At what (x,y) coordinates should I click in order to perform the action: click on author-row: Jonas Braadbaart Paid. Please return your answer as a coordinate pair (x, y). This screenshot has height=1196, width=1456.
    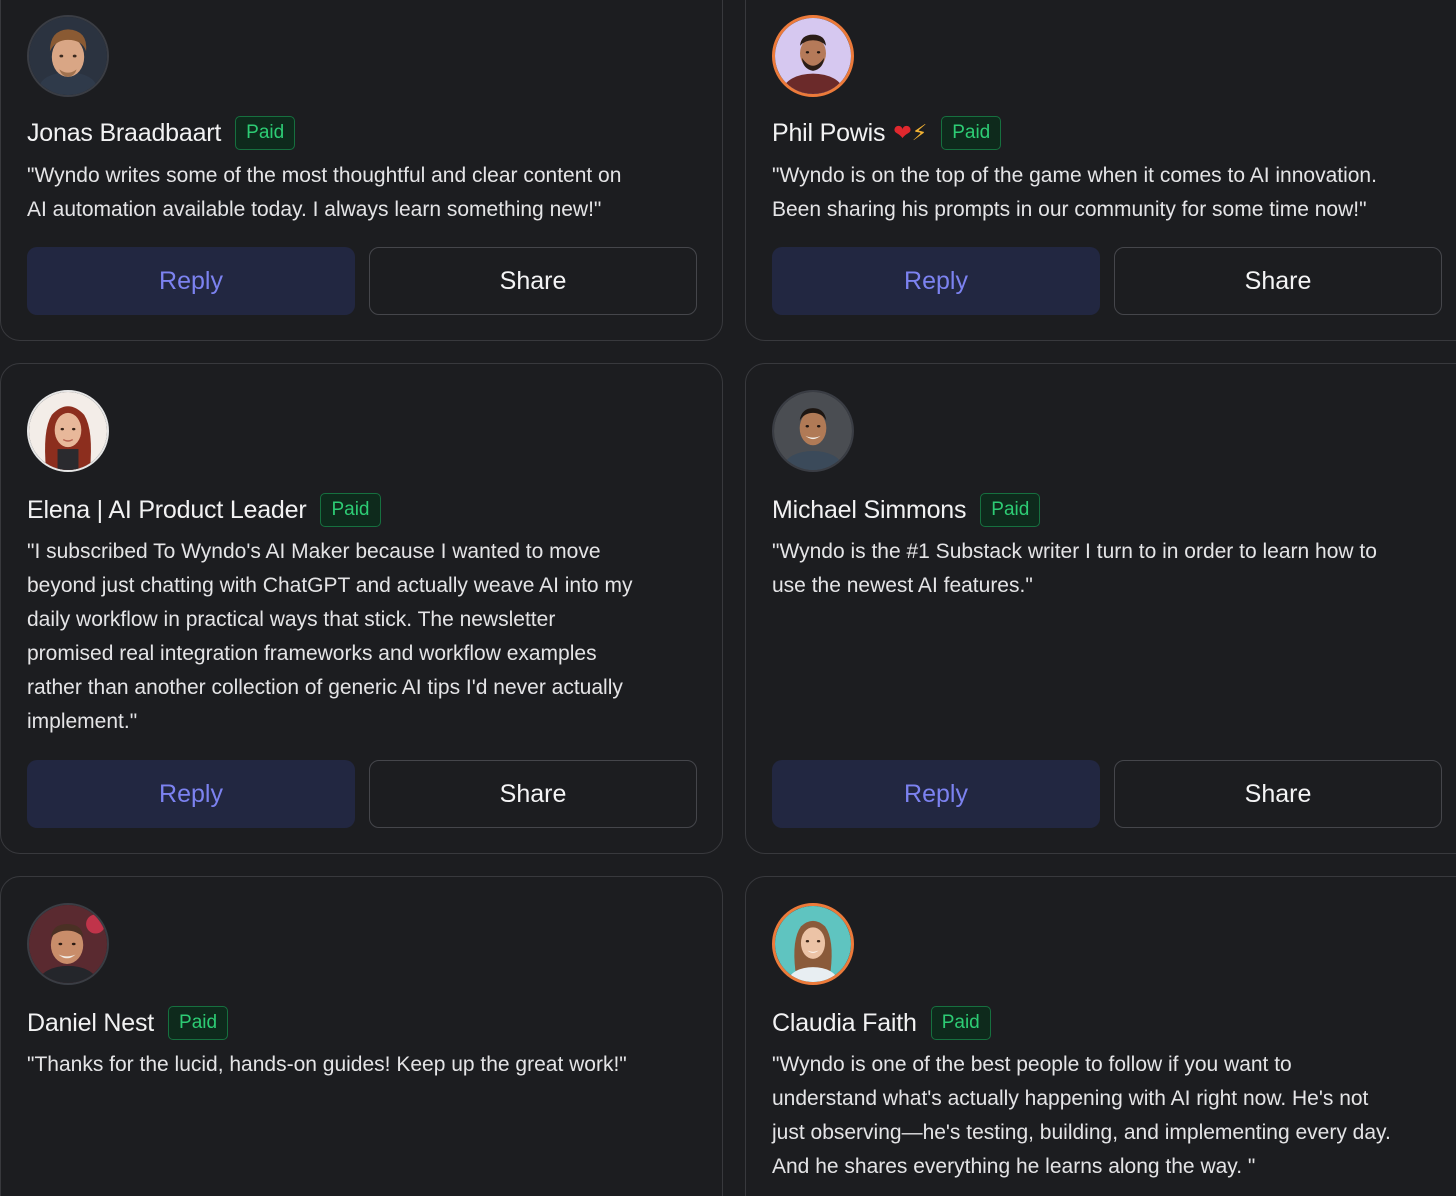
    Looking at the image, I should click on (161, 133).